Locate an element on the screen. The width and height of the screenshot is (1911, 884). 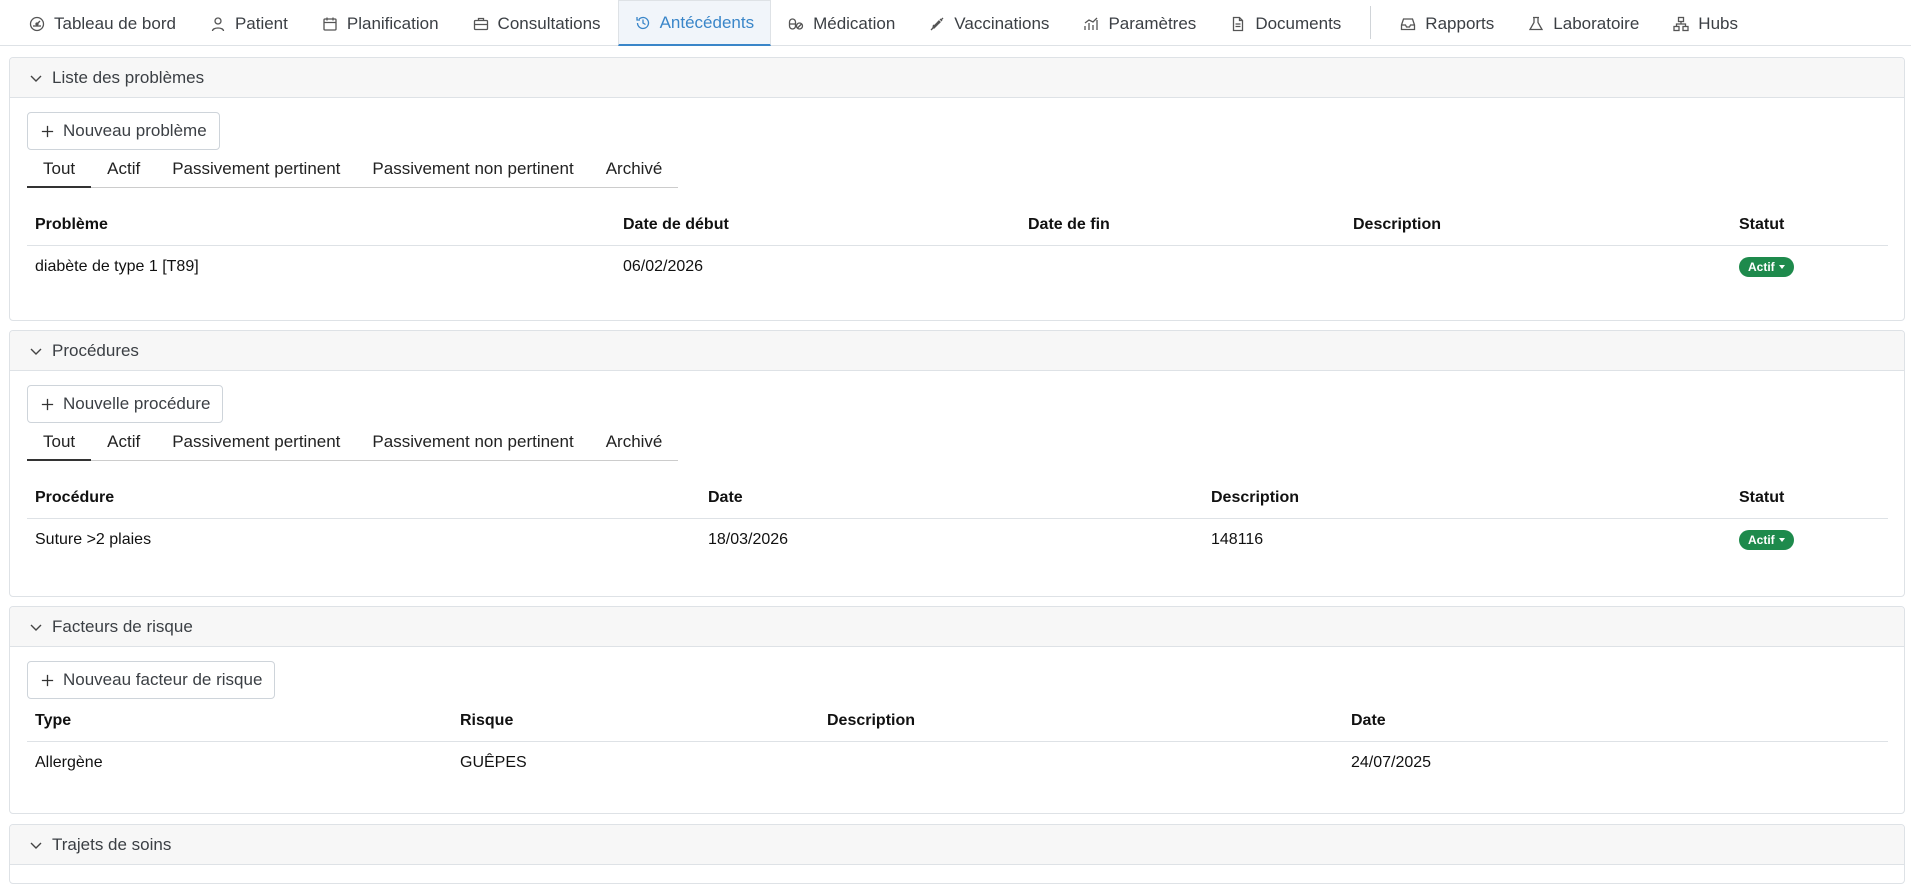
tab-reports: Rapports is located at coordinates (1447, 23).